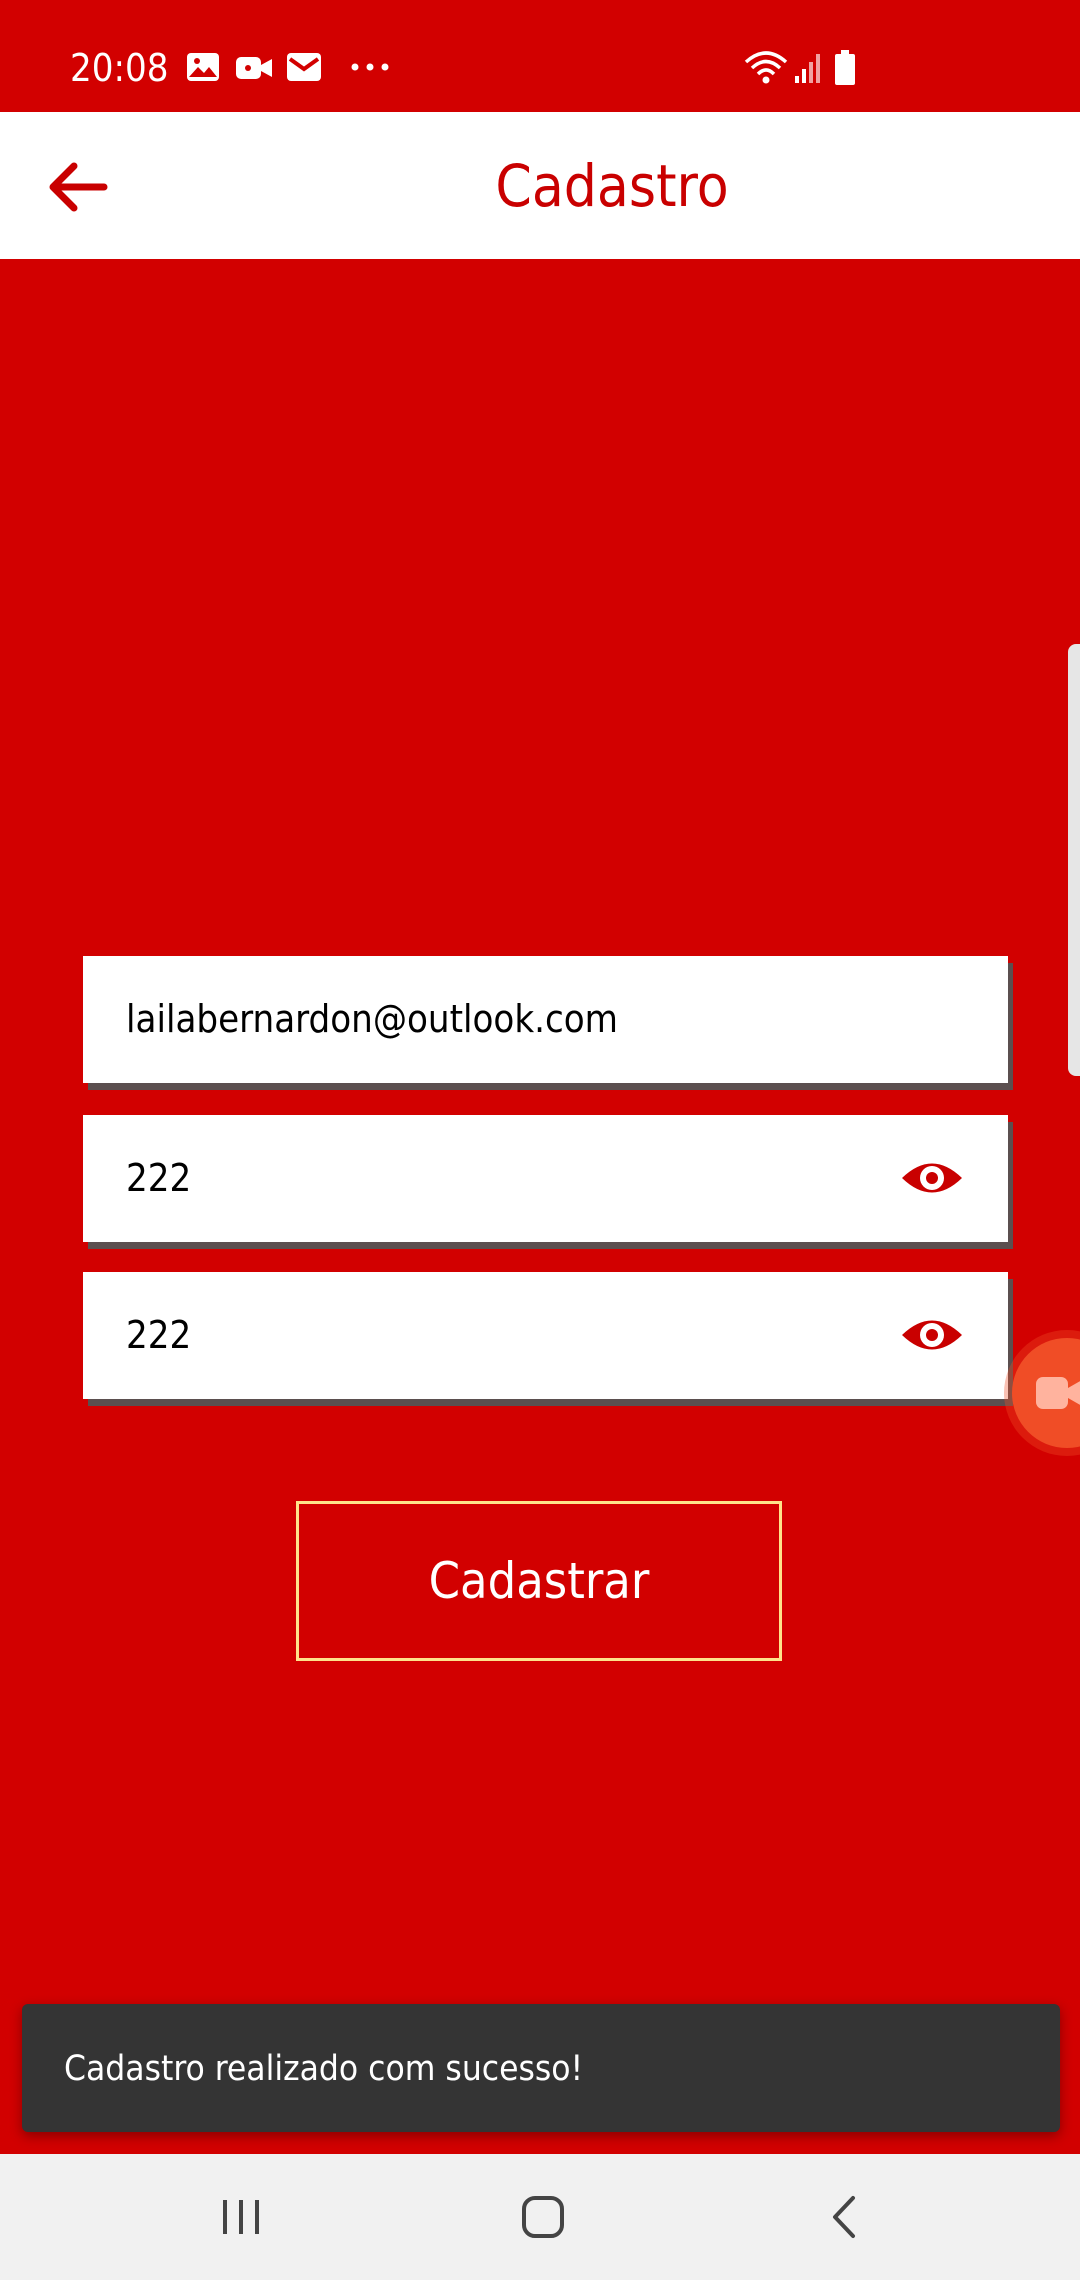 The image size is (1080, 2280). Describe the element at coordinates (159, 1335) in the screenshot. I see `confirm-password-value: 222` at that location.